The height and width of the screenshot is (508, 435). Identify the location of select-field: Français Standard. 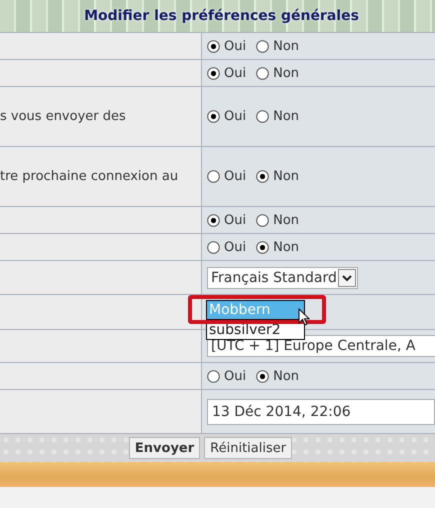
(282, 277).